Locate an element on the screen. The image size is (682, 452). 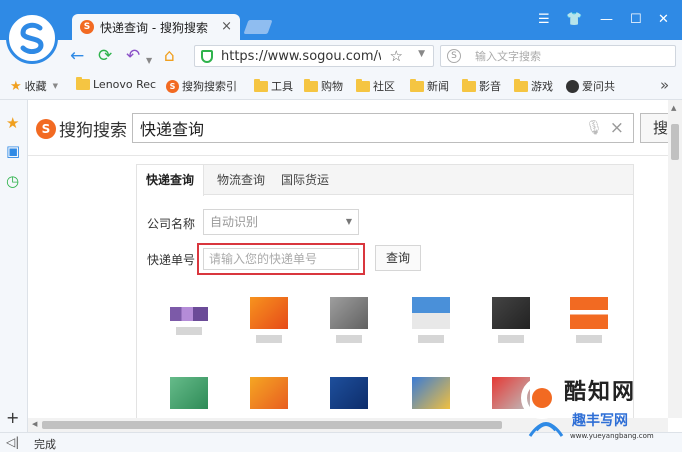
bookmark-tools: 工具 is located at coordinates (273, 86).